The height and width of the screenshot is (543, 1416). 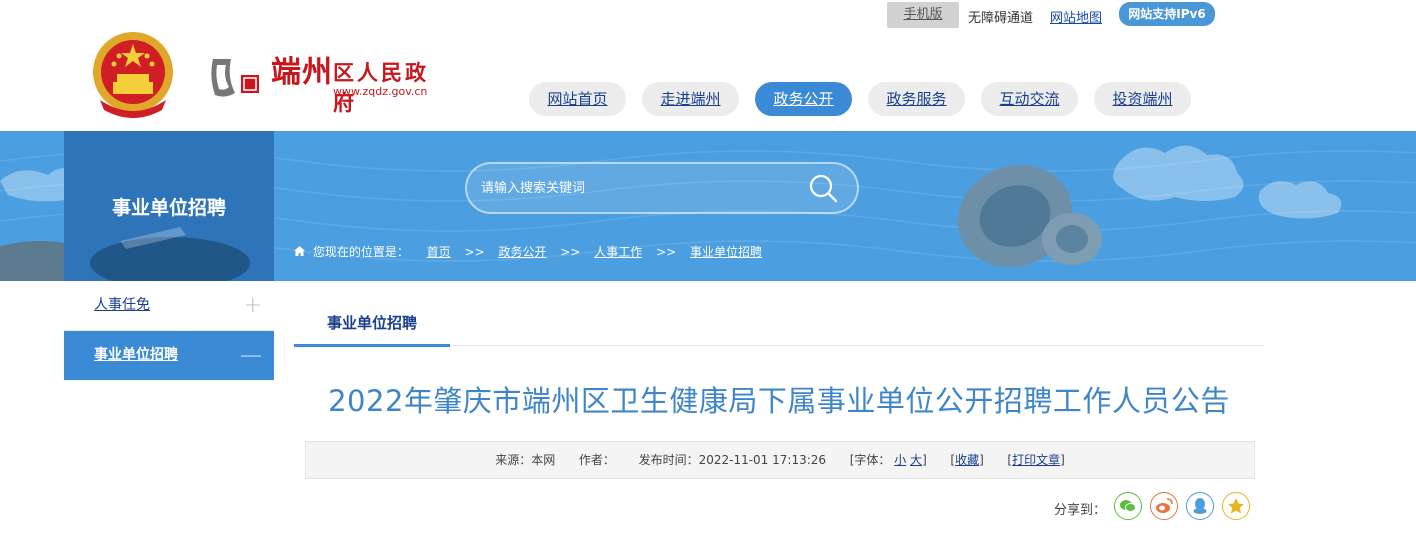 I want to click on breadcrumb-personnel: 人事工作, so click(x=618, y=252).